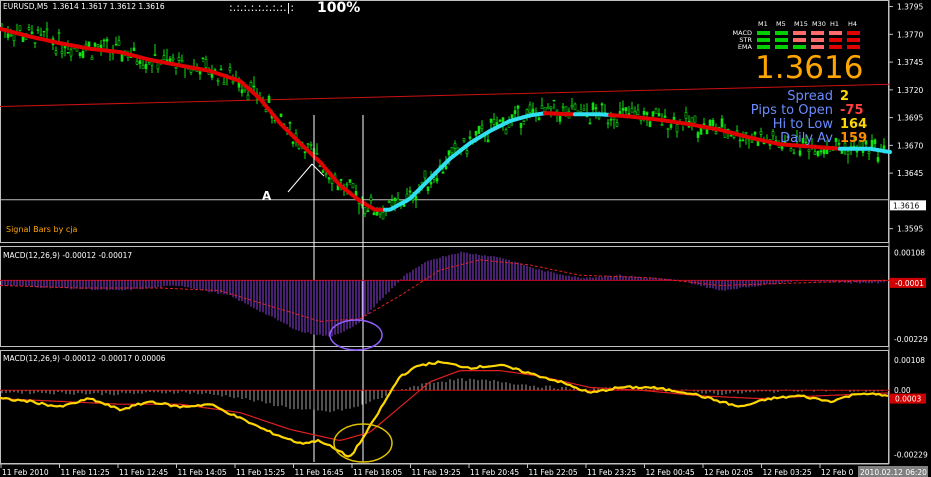 This screenshot has height=477, width=931. I want to click on macd2-tick-label: -0.00229, so click(911, 454).